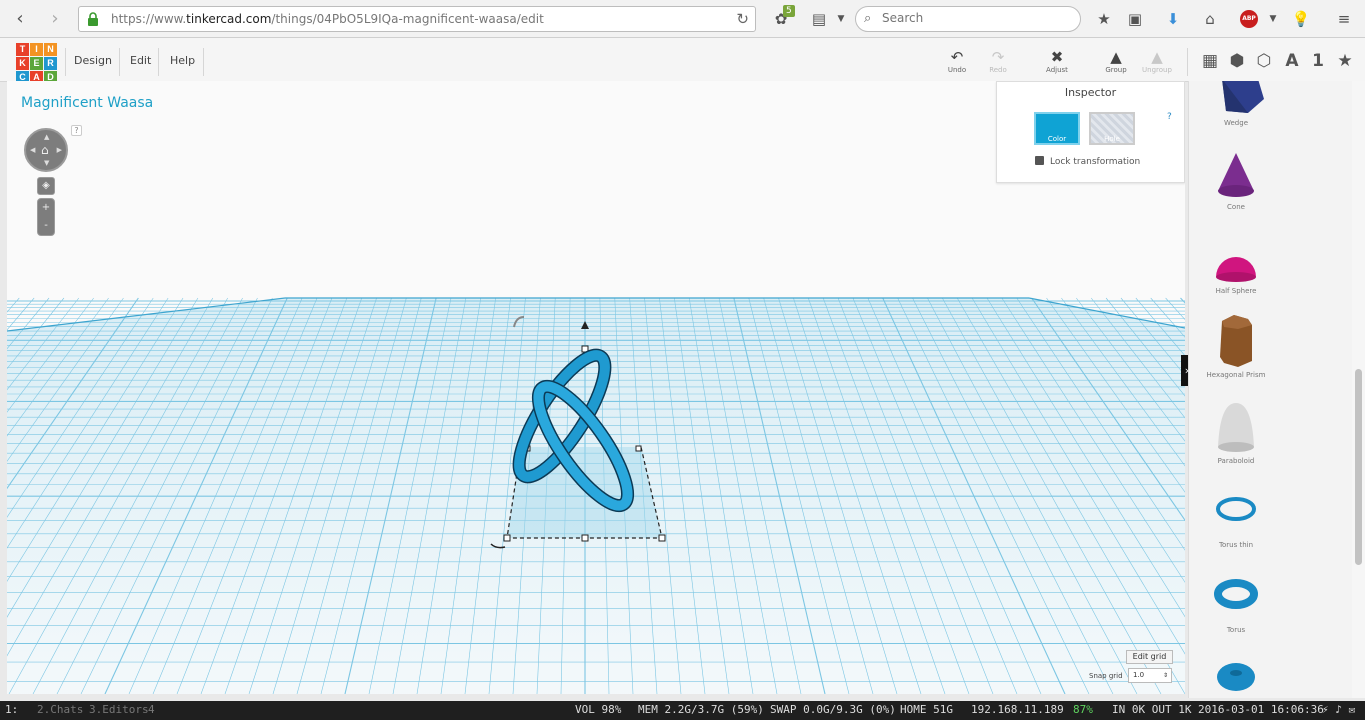  What do you see at coordinates (46, 163) in the screenshot?
I see `pan-down-icon: ▼` at bounding box center [46, 163].